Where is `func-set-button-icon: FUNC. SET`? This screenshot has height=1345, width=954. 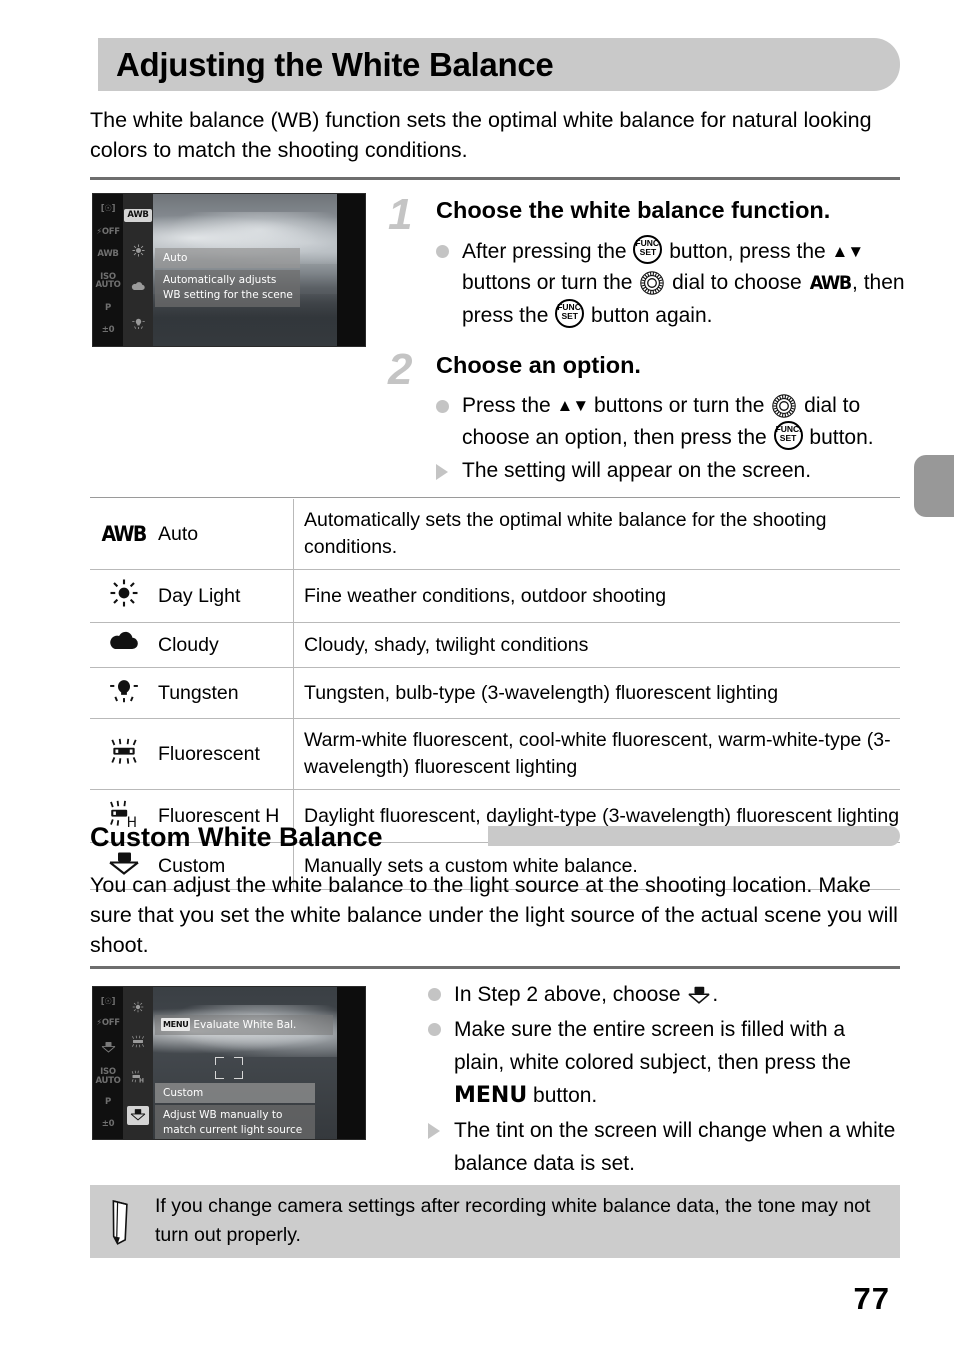 func-set-button-icon: FUNC. SET is located at coordinates (788, 435).